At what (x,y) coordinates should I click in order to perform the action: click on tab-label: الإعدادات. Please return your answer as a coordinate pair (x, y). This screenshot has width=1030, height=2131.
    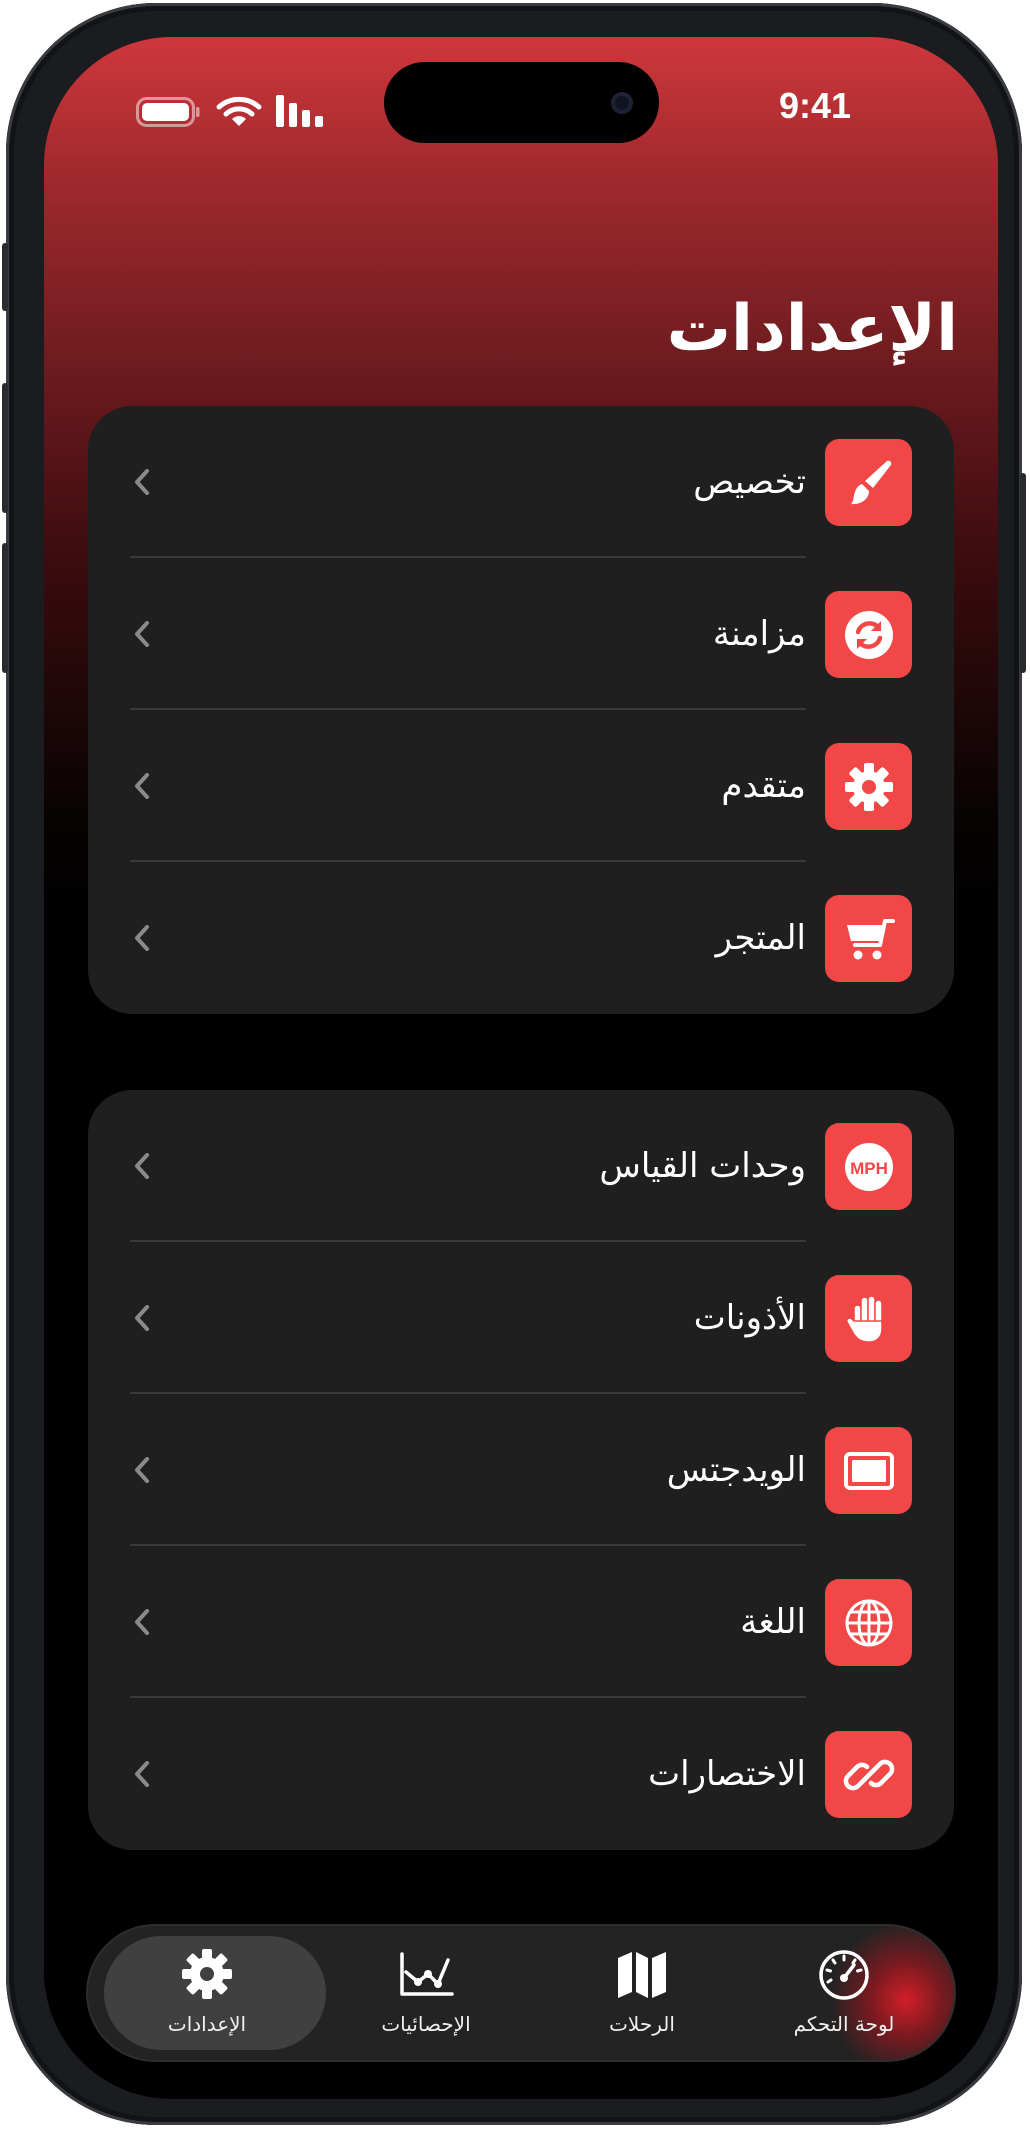
    Looking at the image, I should click on (207, 2024).